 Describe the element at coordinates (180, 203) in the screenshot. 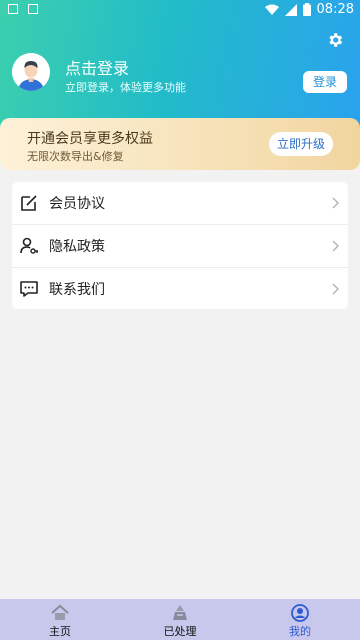

I see `menu-item-member-agreement: 会员协议` at that location.